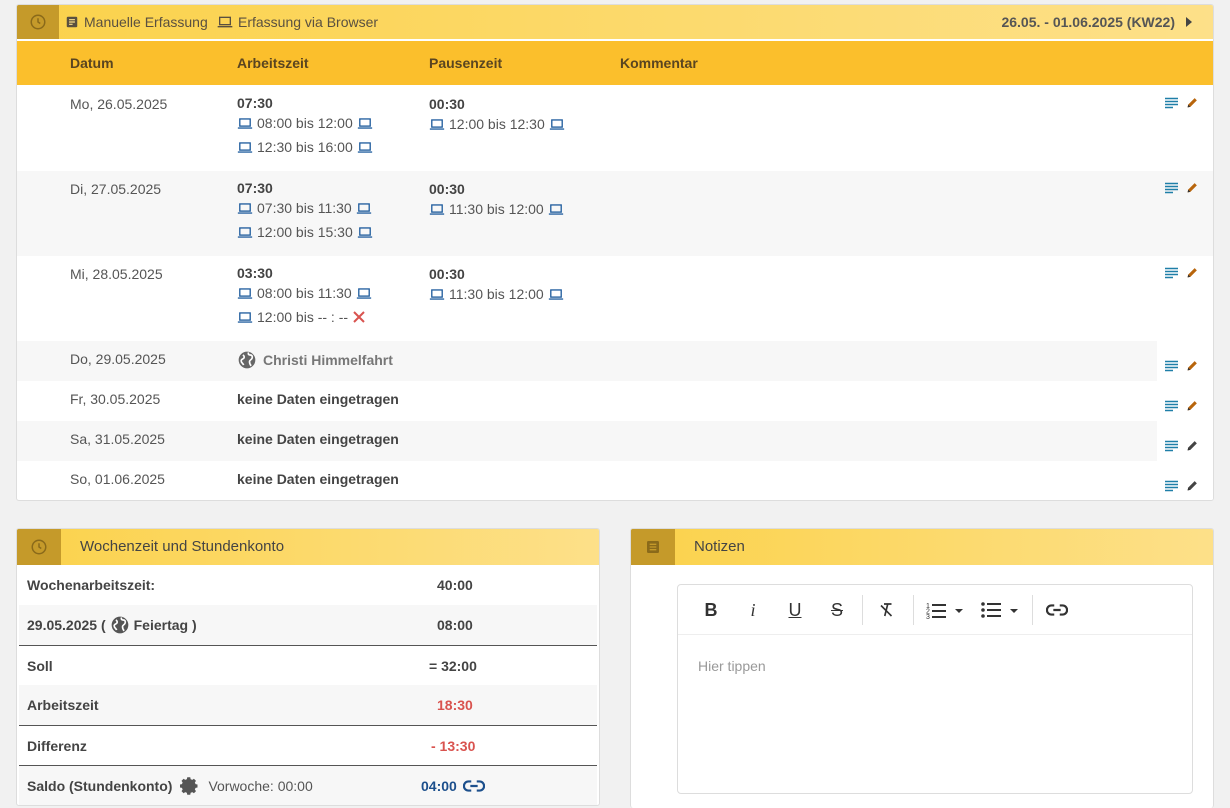  I want to click on bullet-list-button, so click(1000, 610).